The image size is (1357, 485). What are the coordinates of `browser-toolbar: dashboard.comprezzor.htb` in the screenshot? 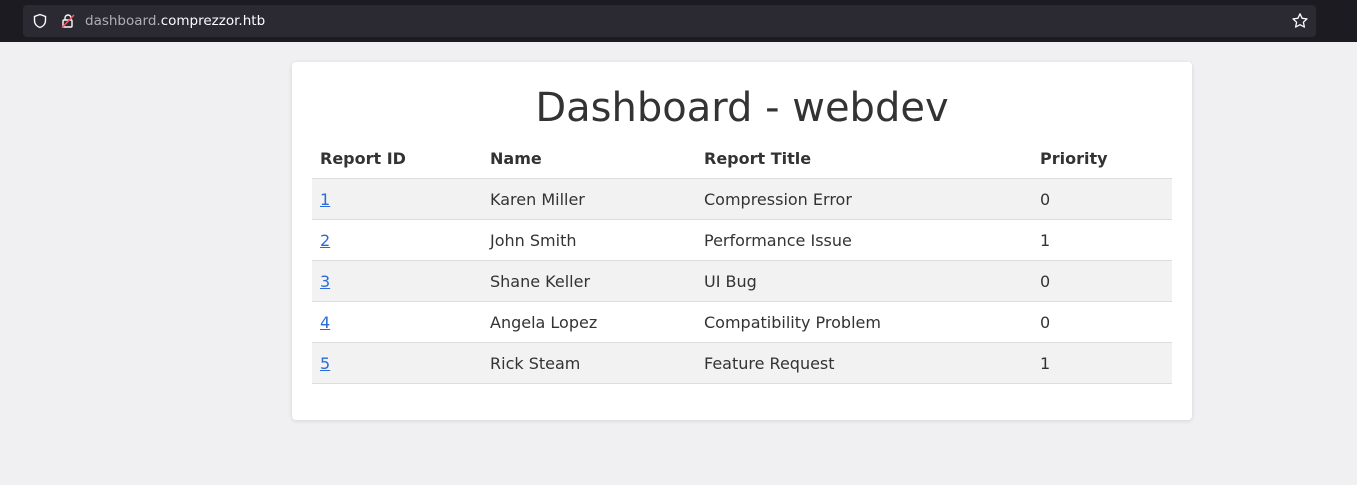 It's located at (678, 21).